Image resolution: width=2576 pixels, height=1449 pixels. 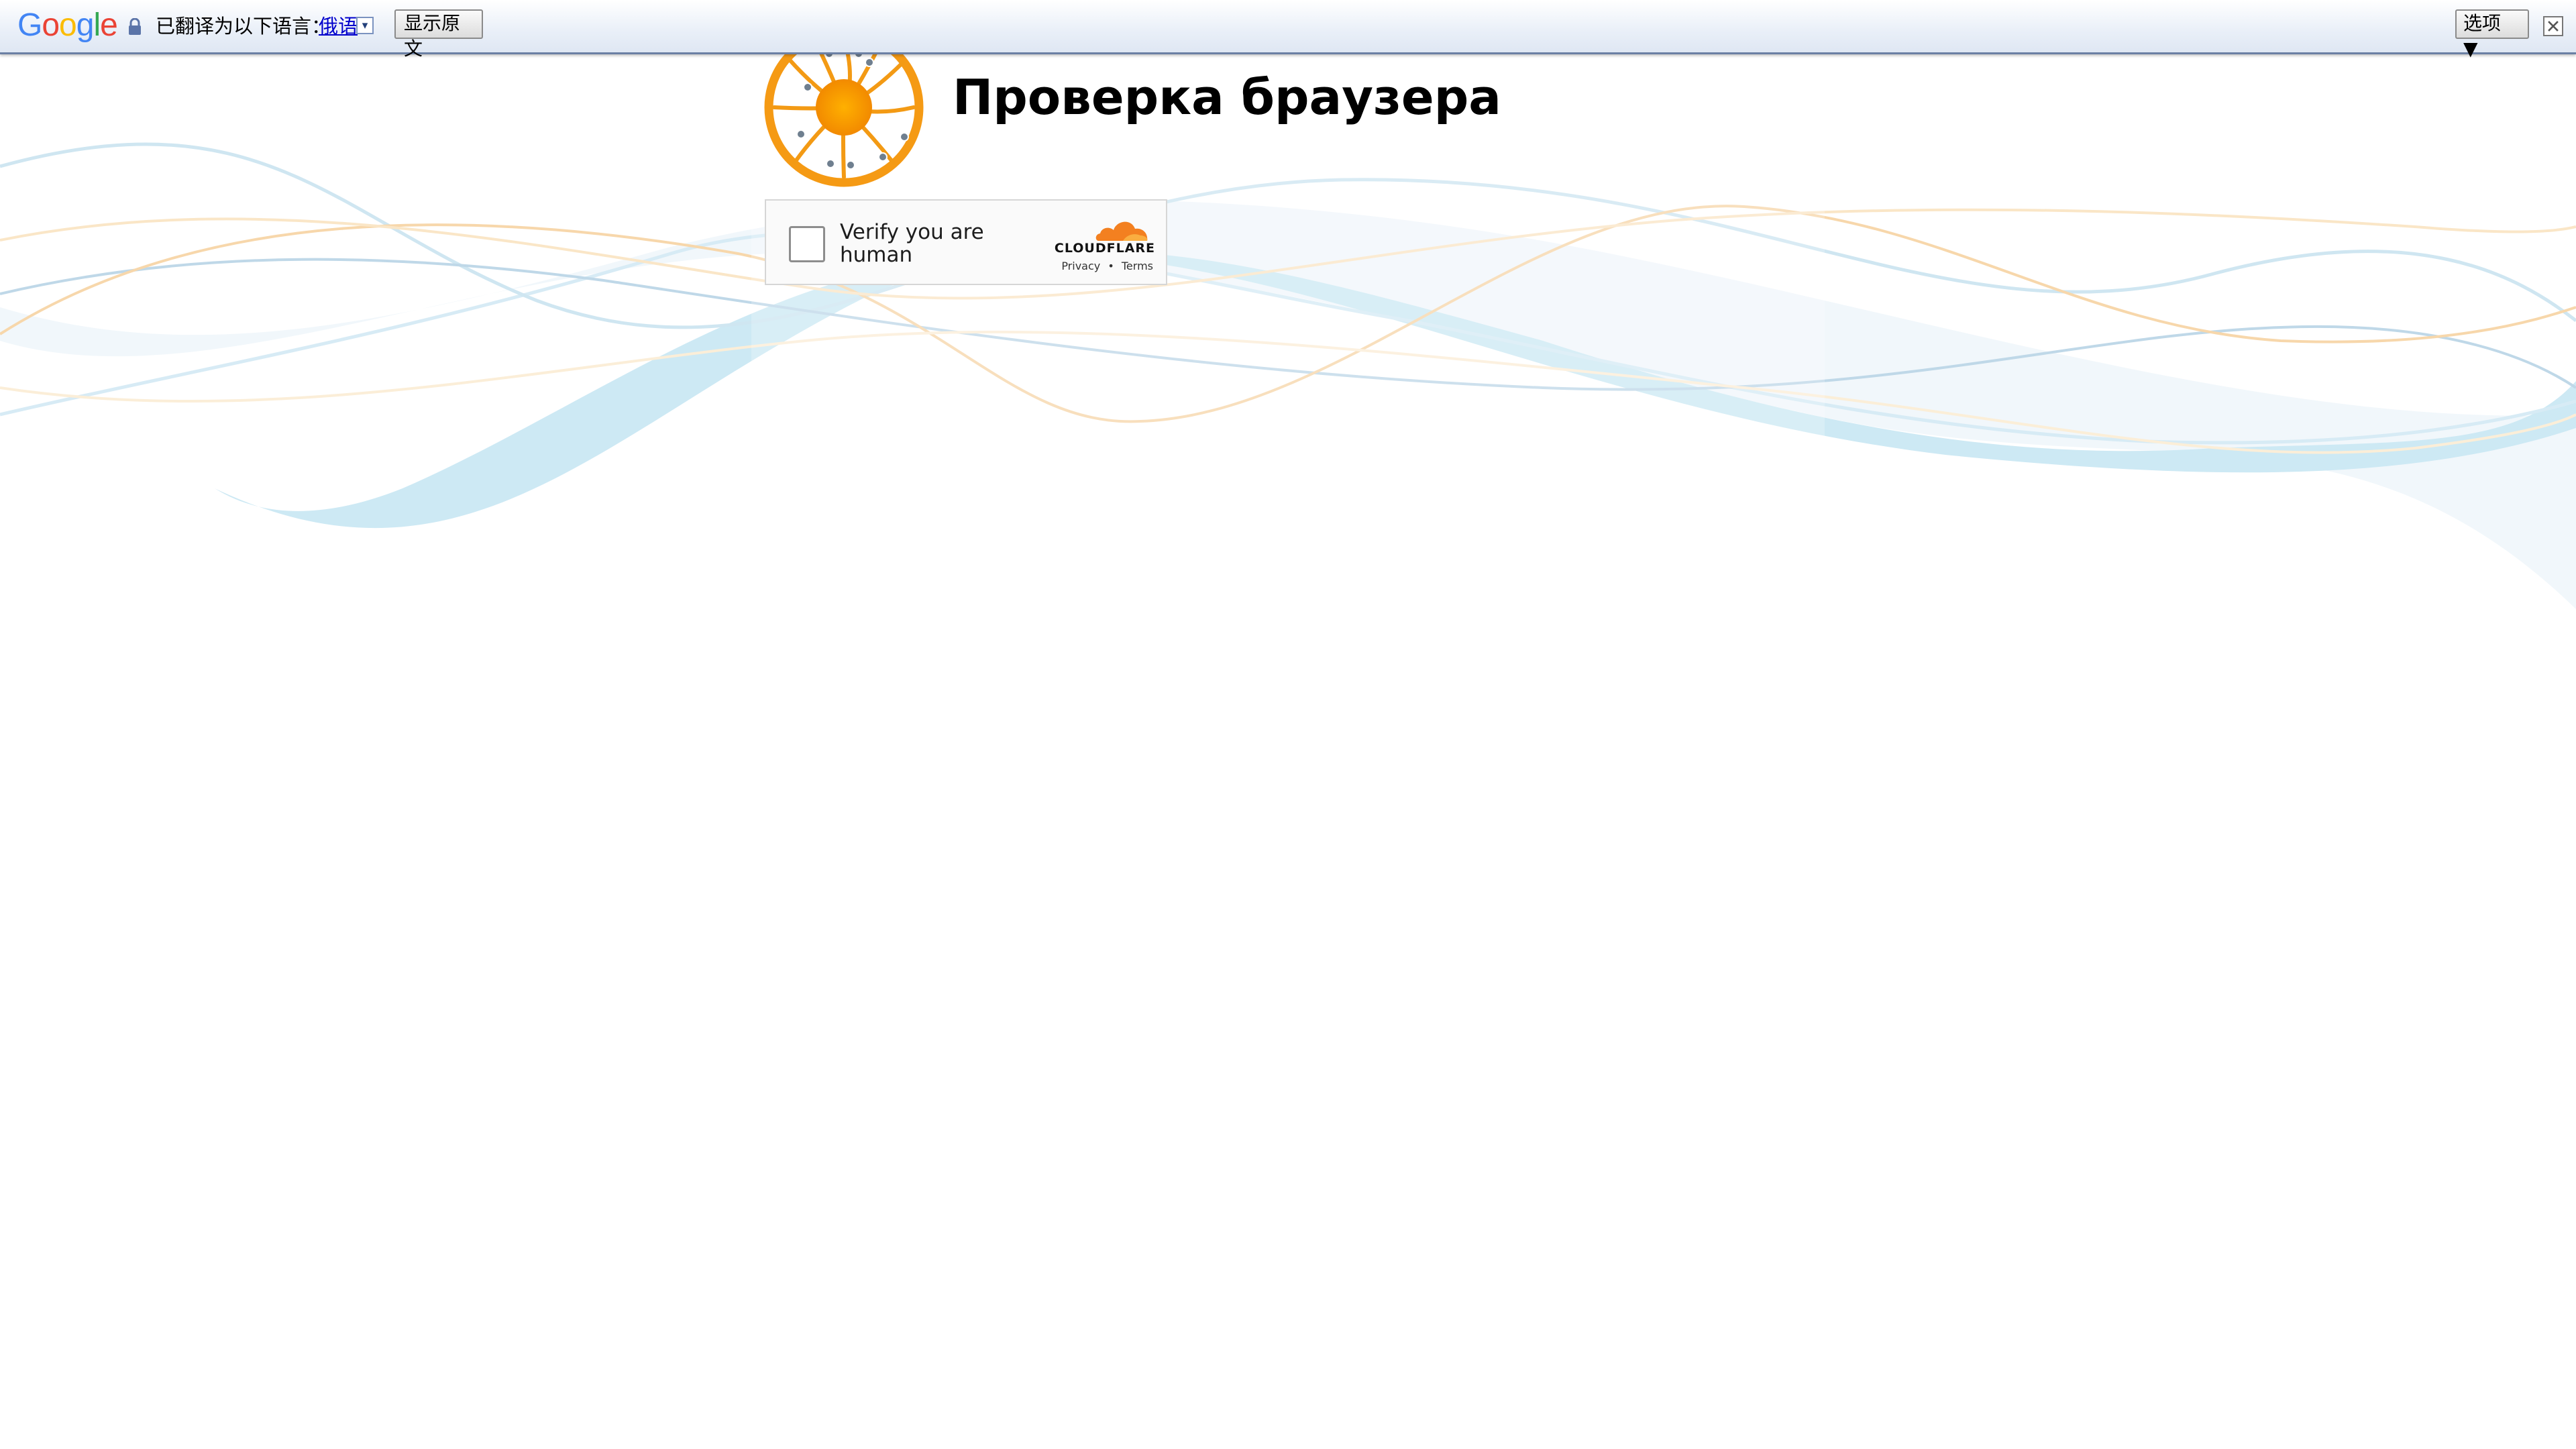 What do you see at coordinates (67, 25) in the screenshot?
I see `google-logo: Google` at bounding box center [67, 25].